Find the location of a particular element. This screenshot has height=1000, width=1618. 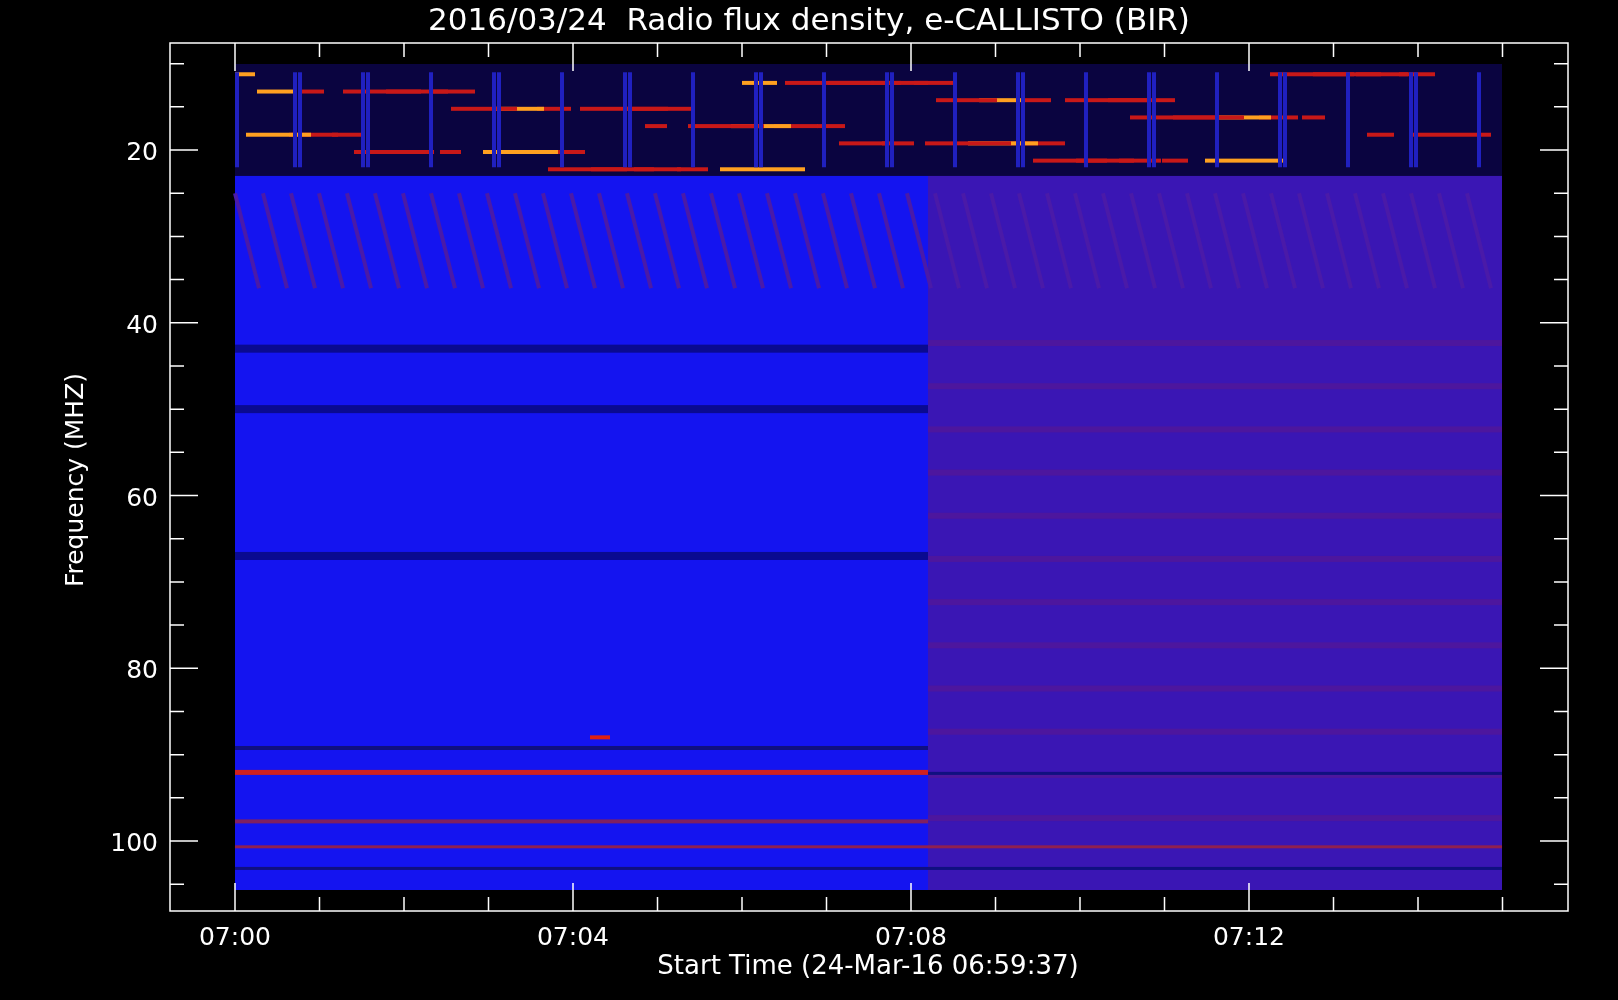

x-tick-label: 07:12 is located at coordinates (1249, 936).